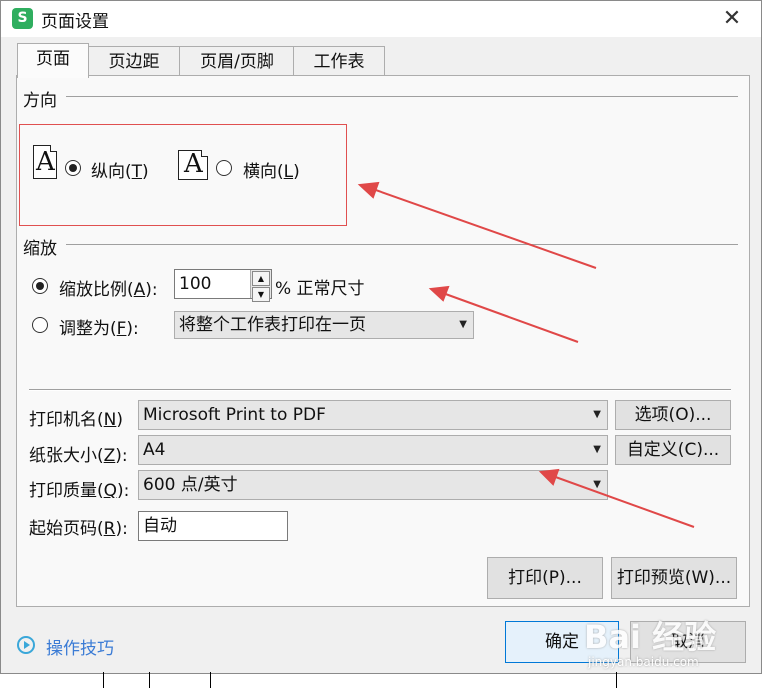 The height and width of the screenshot is (688, 762). What do you see at coordinates (99, 326) in the screenshot?
I see `fit-to-label: 调整为(F):` at bounding box center [99, 326].